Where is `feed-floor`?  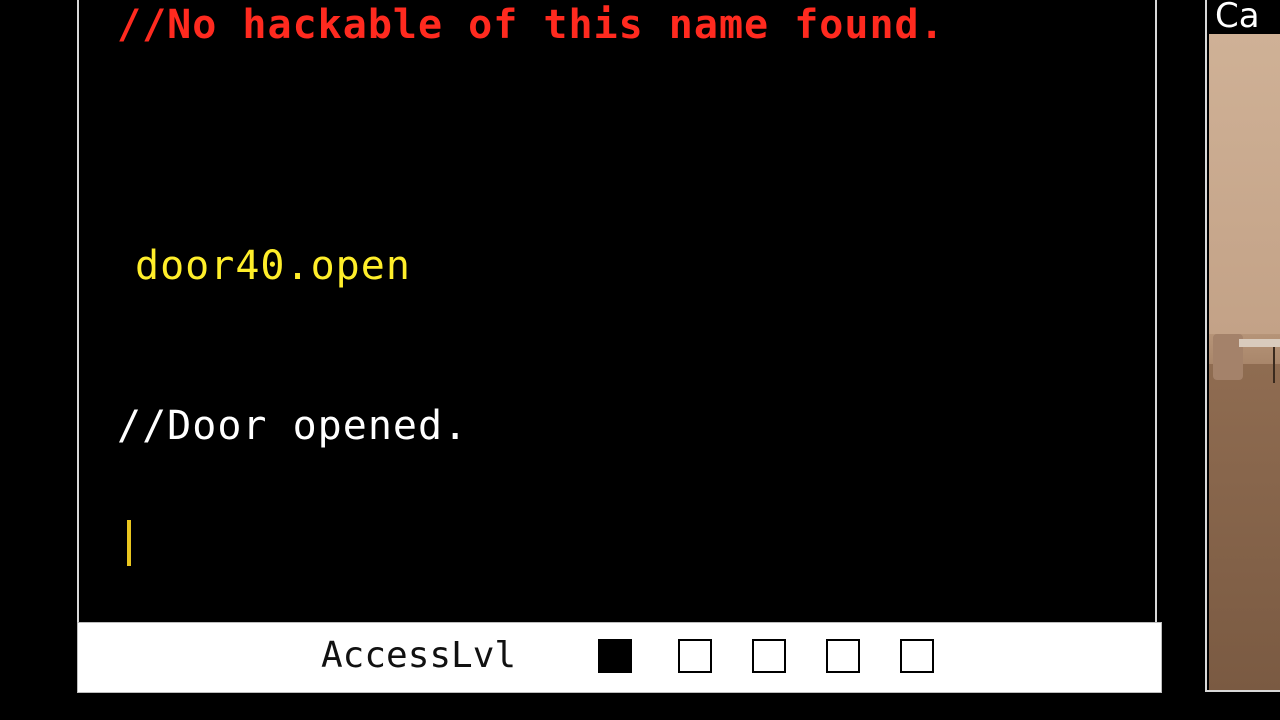
feed-floor is located at coordinates (1244, 527).